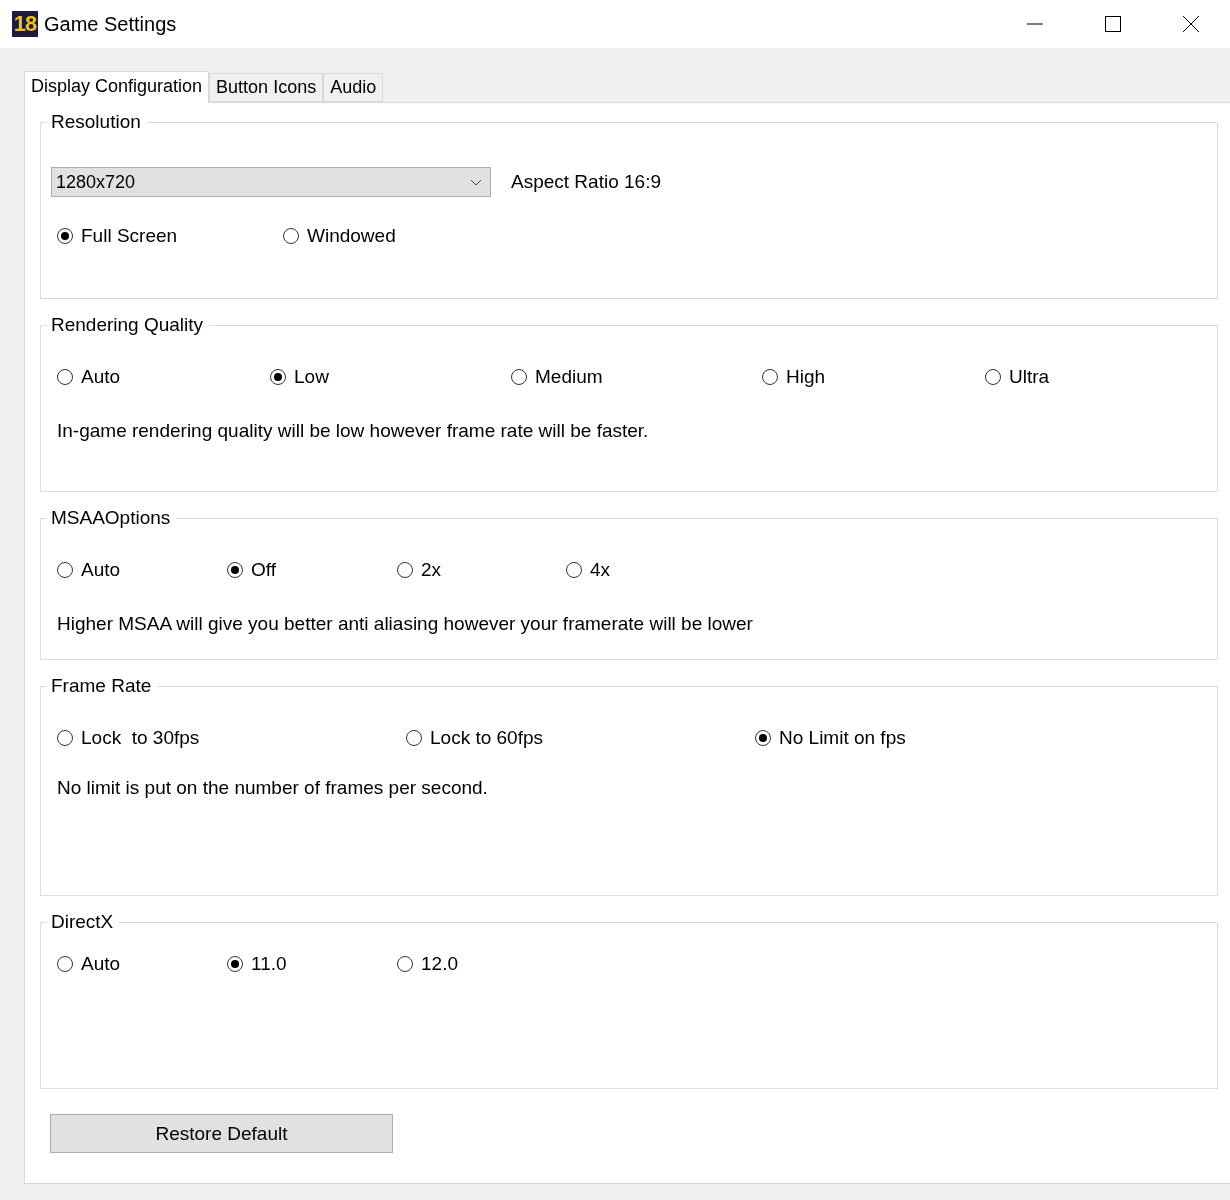 Image resolution: width=1230 pixels, height=1200 pixels. Describe the element at coordinates (127, 325) in the screenshot. I see `group-title: Rendering Quality` at that location.